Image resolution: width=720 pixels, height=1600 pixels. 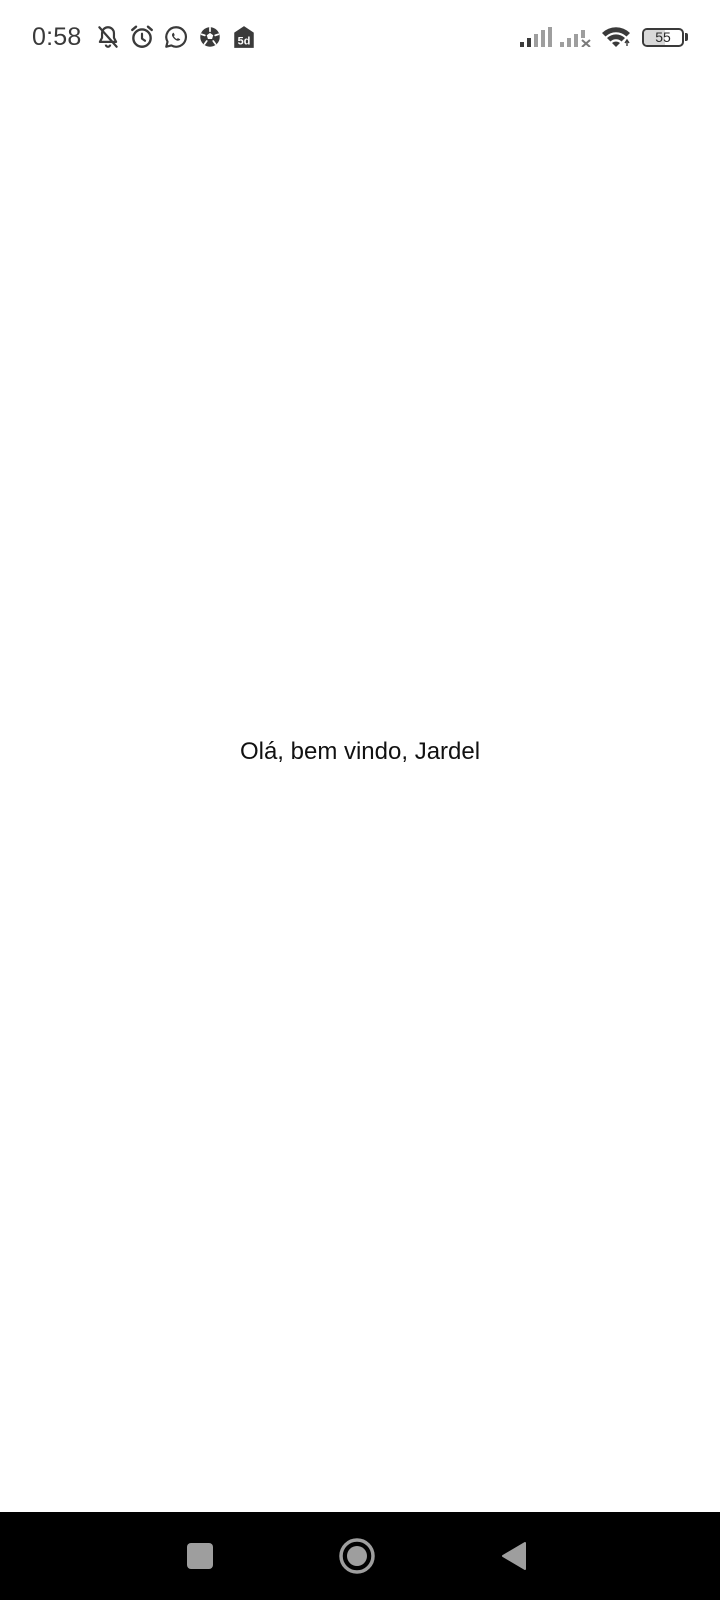 I want to click on soccer-ball-icon, so click(x=210, y=37).